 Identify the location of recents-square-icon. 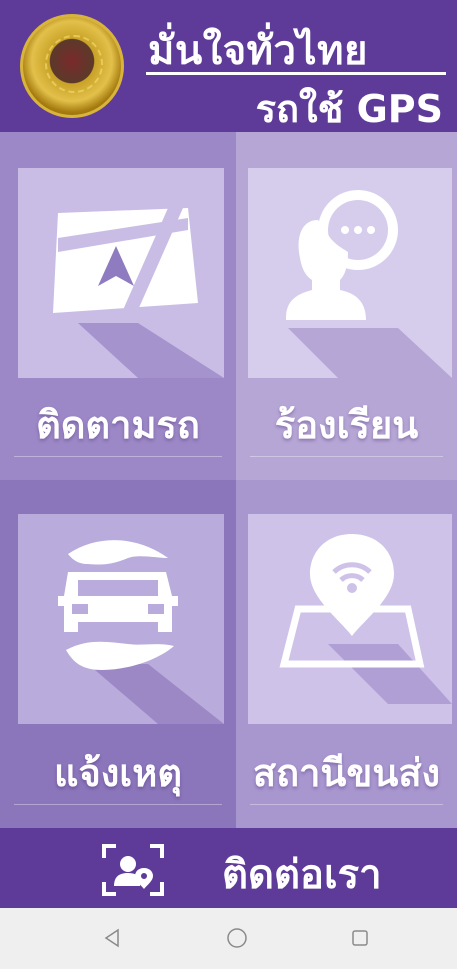
(360, 938).